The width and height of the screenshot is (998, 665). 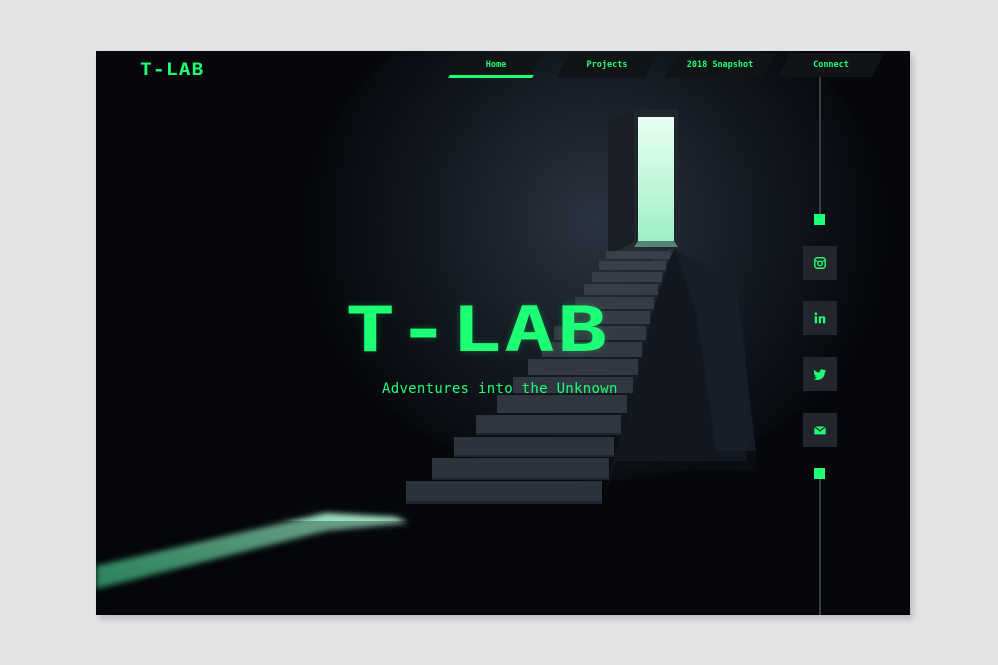 I want to click on nav-tab-home: Home, so click(x=496, y=65).